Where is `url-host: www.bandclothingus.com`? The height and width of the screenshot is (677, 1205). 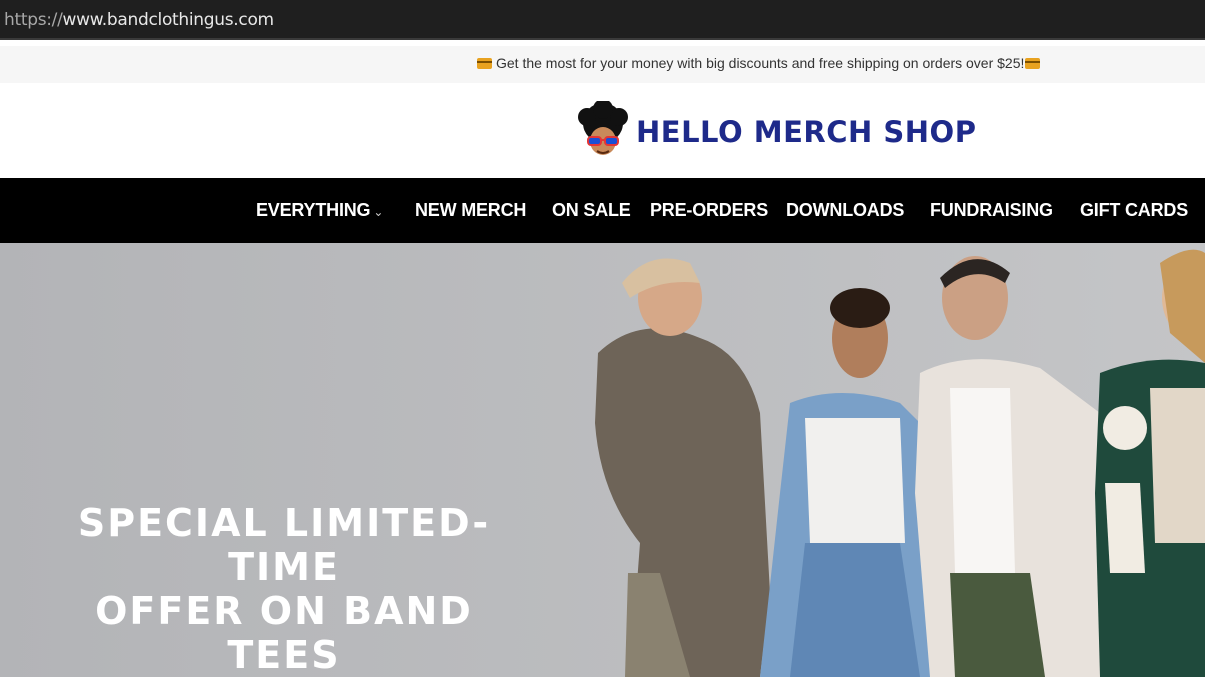 url-host: www.bandclothingus.com is located at coordinates (168, 20).